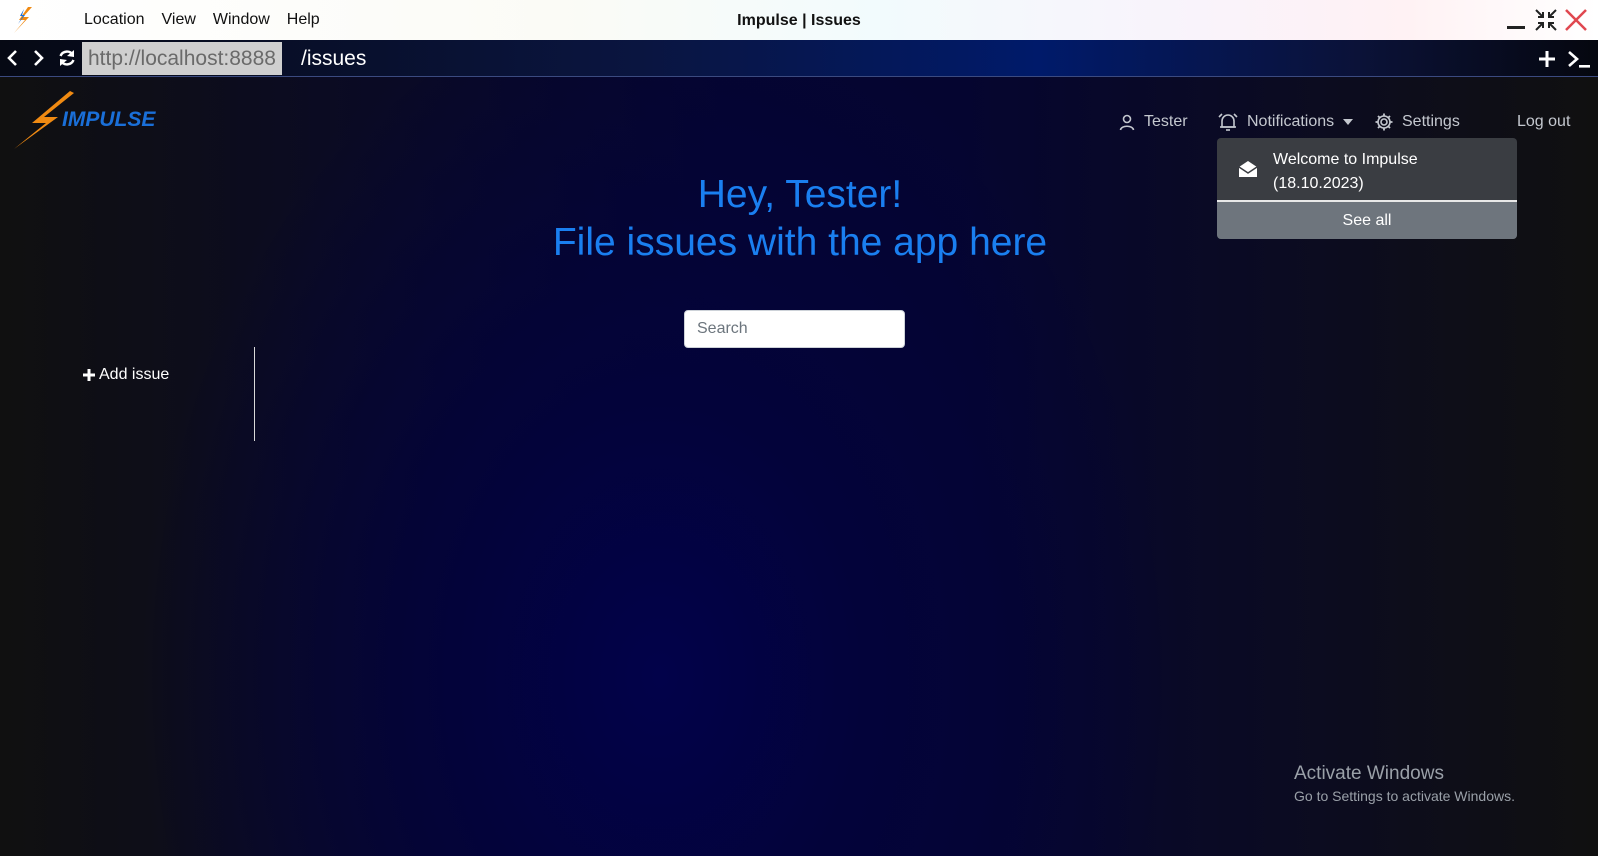  I want to click on forward-icon, so click(38, 58).